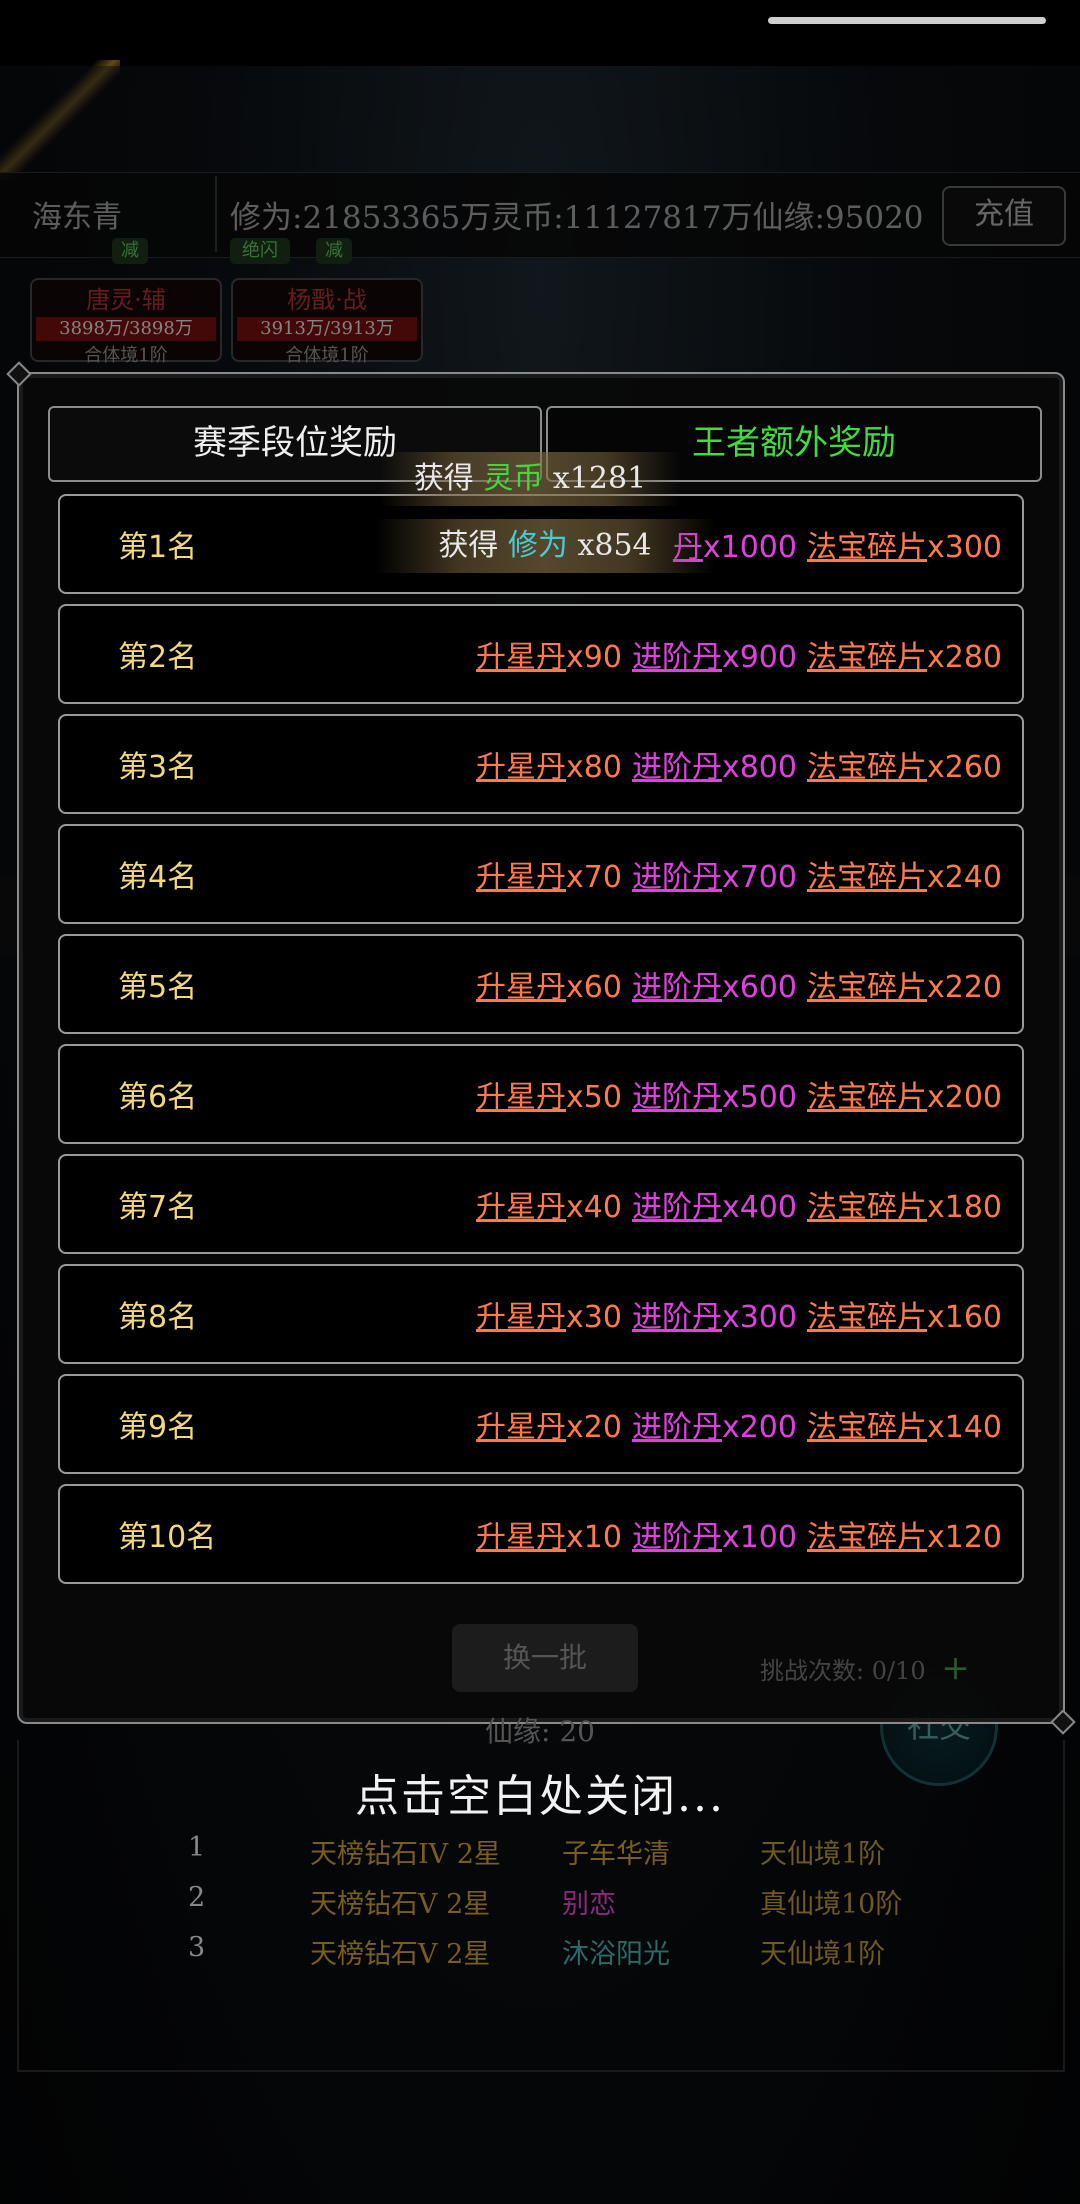  Describe the element at coordinates (594, 1427) in the screenshot. I see `star-pill-qty: x20` at that location.